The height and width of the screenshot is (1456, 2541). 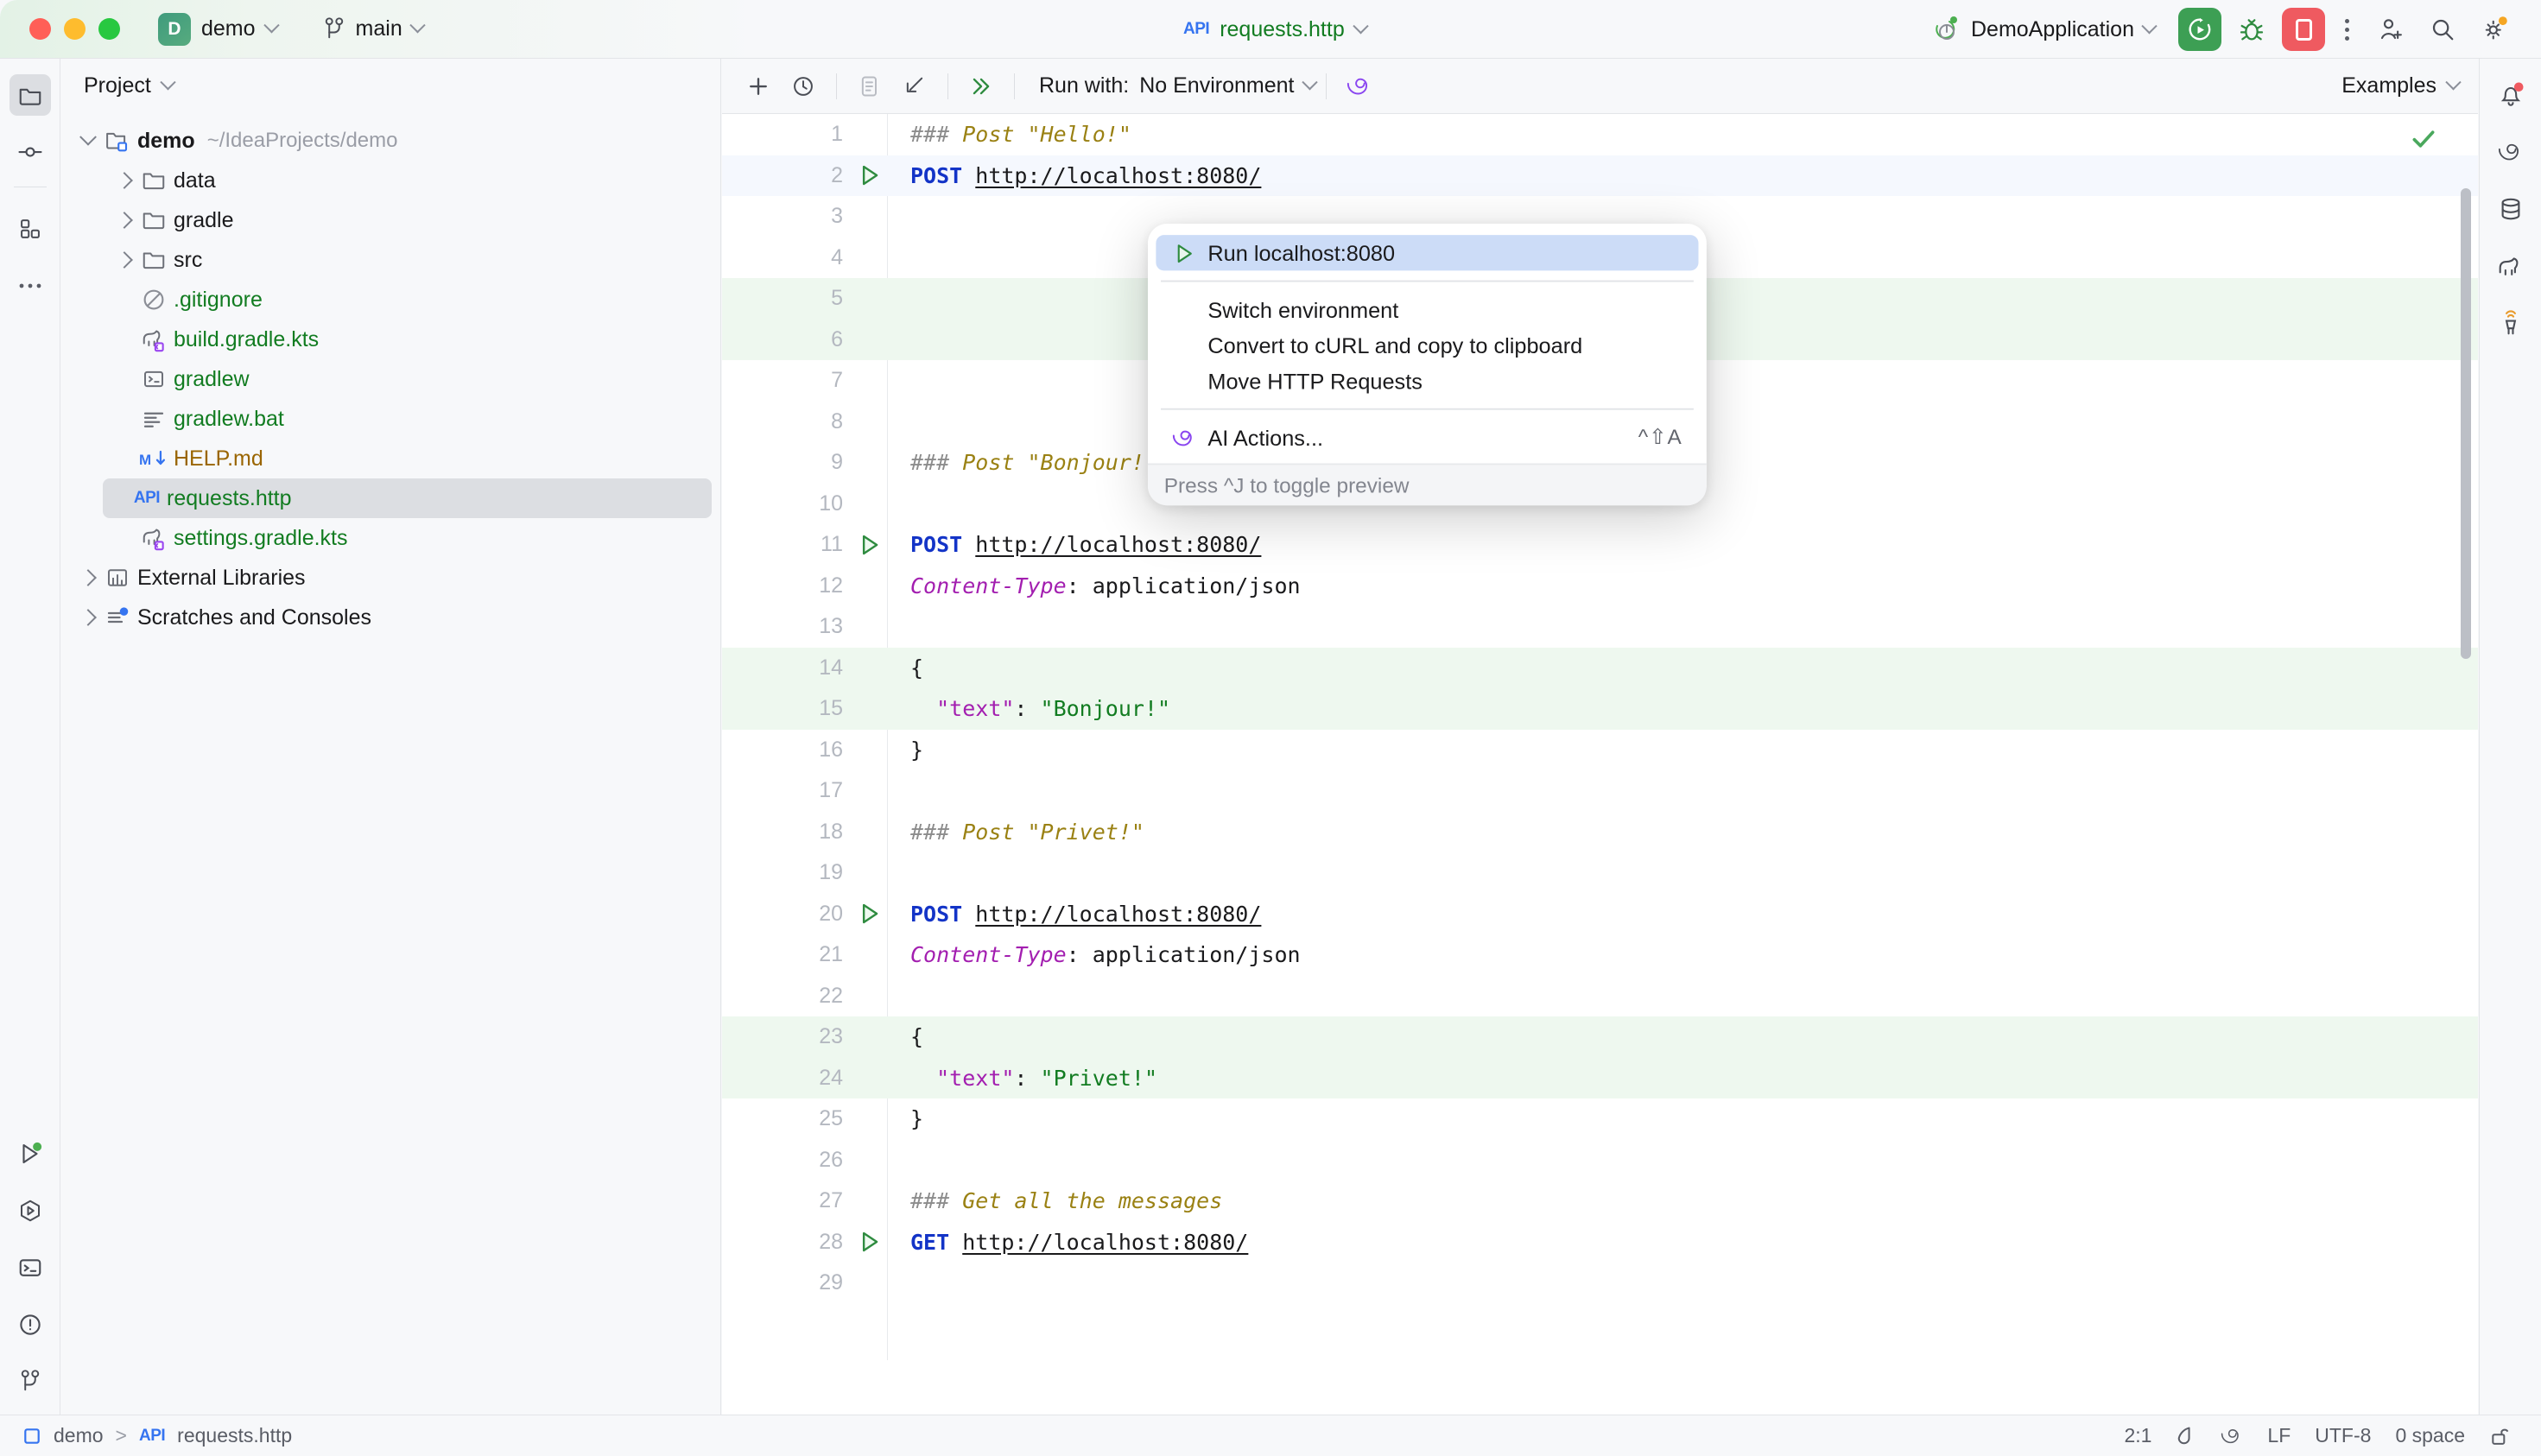 I want to click on tree-item--gitignore: .gitignore, so click(x=390, y=300).